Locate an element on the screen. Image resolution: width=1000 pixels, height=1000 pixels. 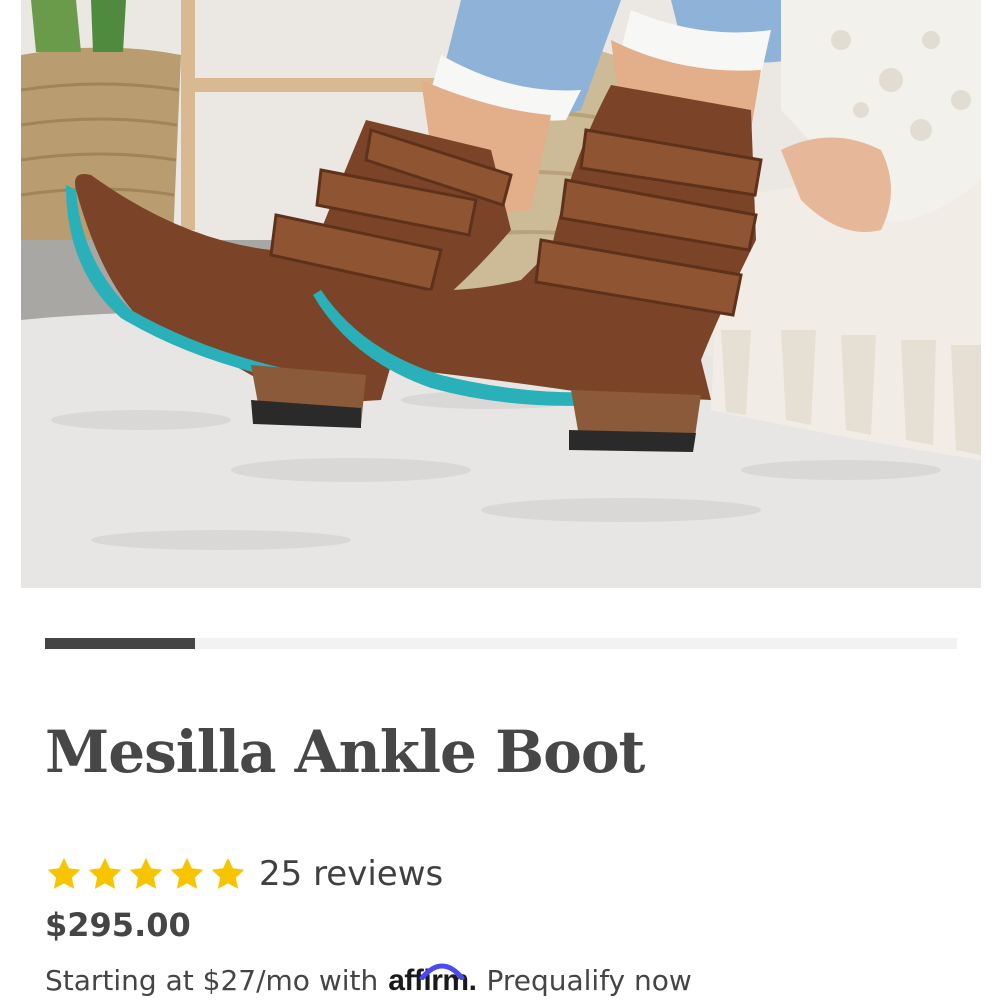
affirm-wordmark-period: . is located at coordinates (472, 980).